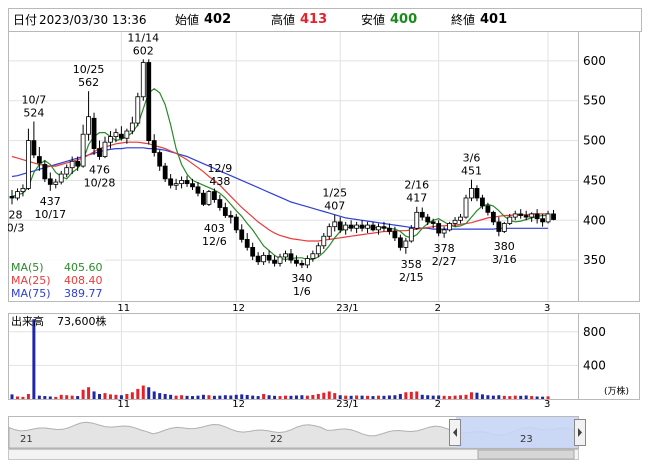  I want to click on annotation-price: 358, so click(411, 264).